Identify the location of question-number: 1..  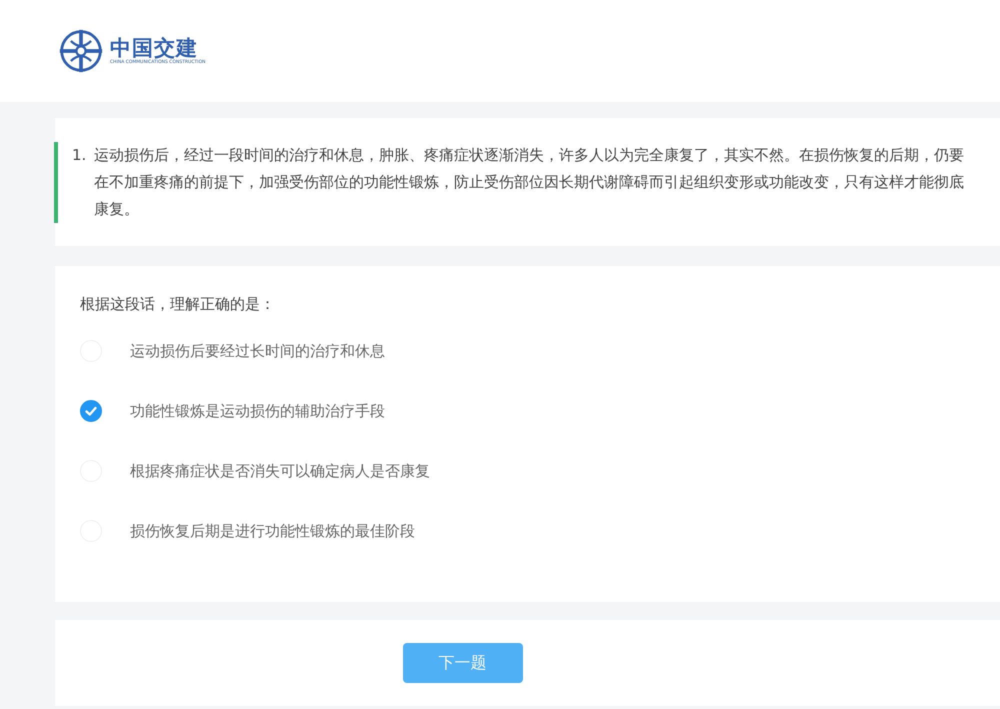
(80, 155).